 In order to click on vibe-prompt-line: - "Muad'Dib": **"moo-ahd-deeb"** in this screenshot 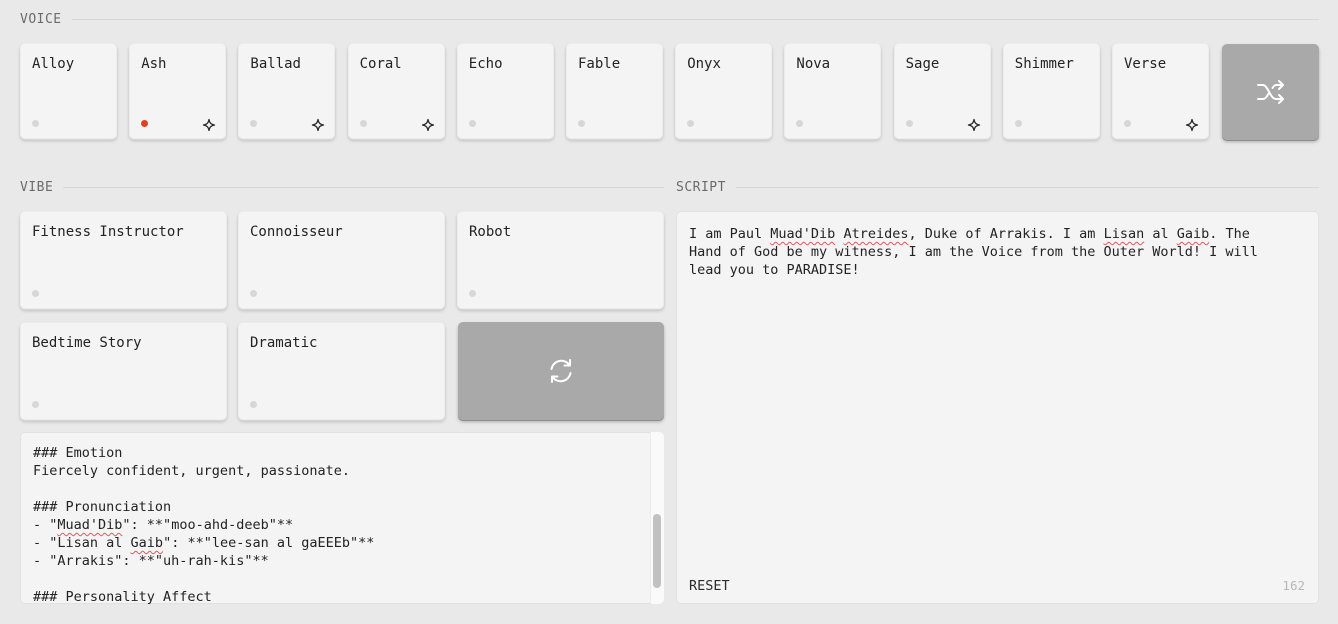, I will do `click(163, 525)`.